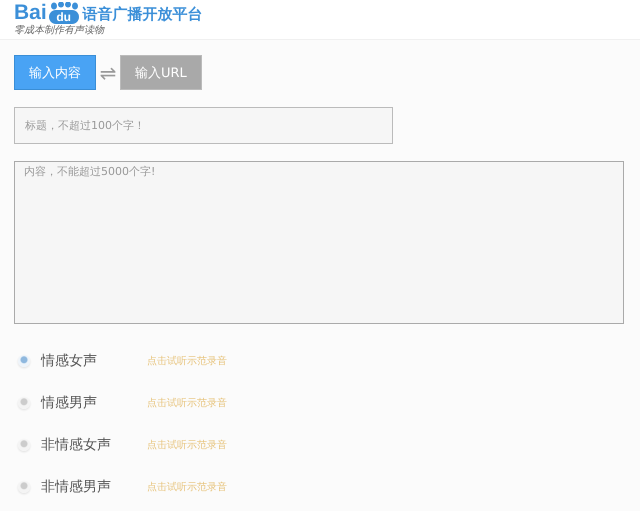 The height and width of the screenshot is (511, 640). I want to click on tab: 输入内容, so click(55, 72).